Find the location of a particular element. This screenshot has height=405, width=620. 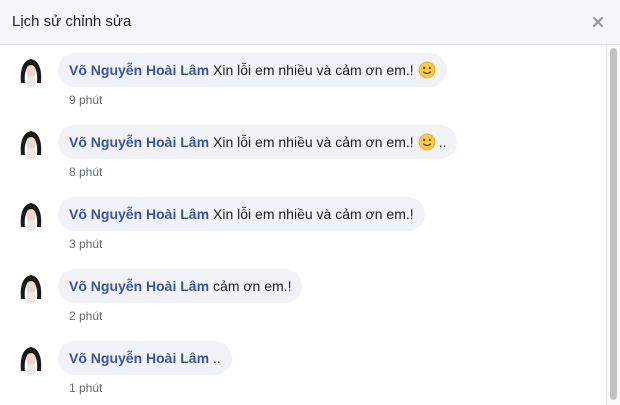

comment-text: .. is located at coordinates (217, 358).